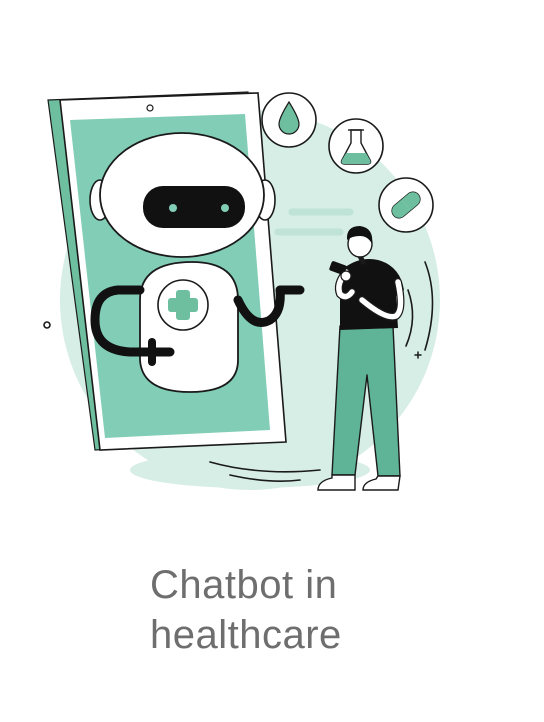  Describe the element at coordinates (173, 208) in the screenshot. I see `robot-eye-left` at that location.